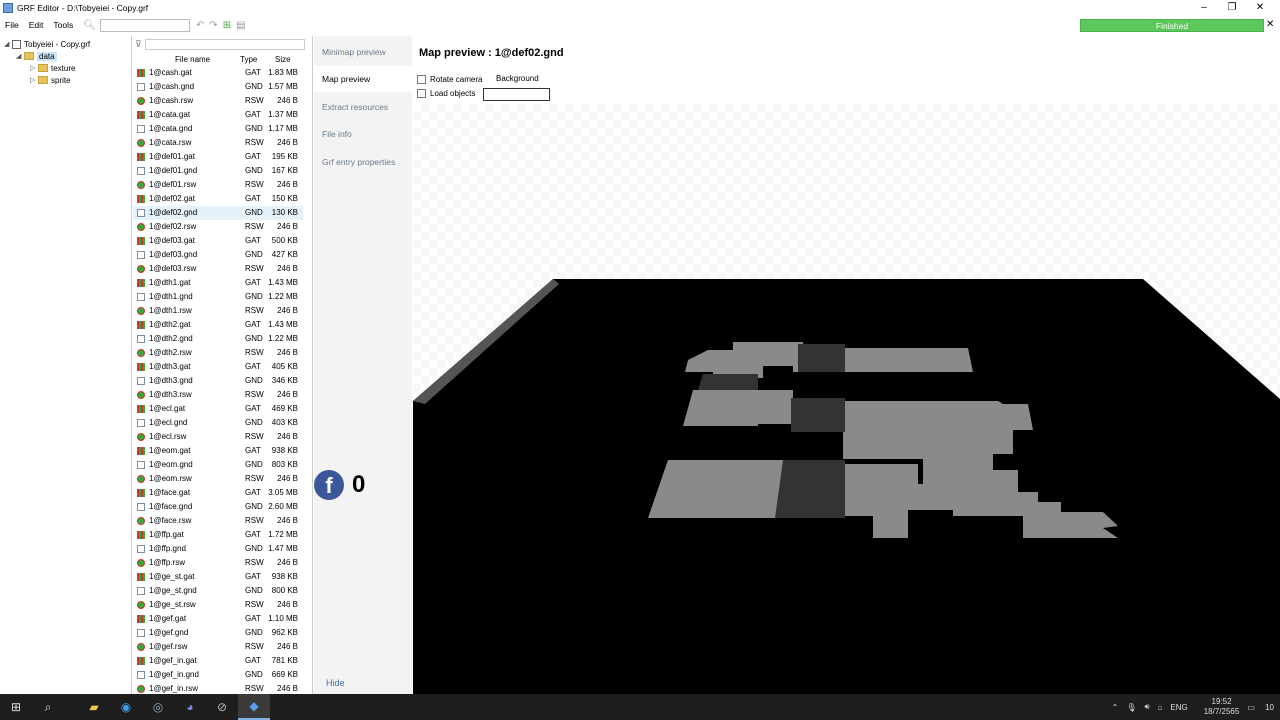 This screenshot has height=720, width=1280. Describe the element at coordinates (283, 128) in the screenshot. I see `file-size-cell: 1.17 MB` at that location.